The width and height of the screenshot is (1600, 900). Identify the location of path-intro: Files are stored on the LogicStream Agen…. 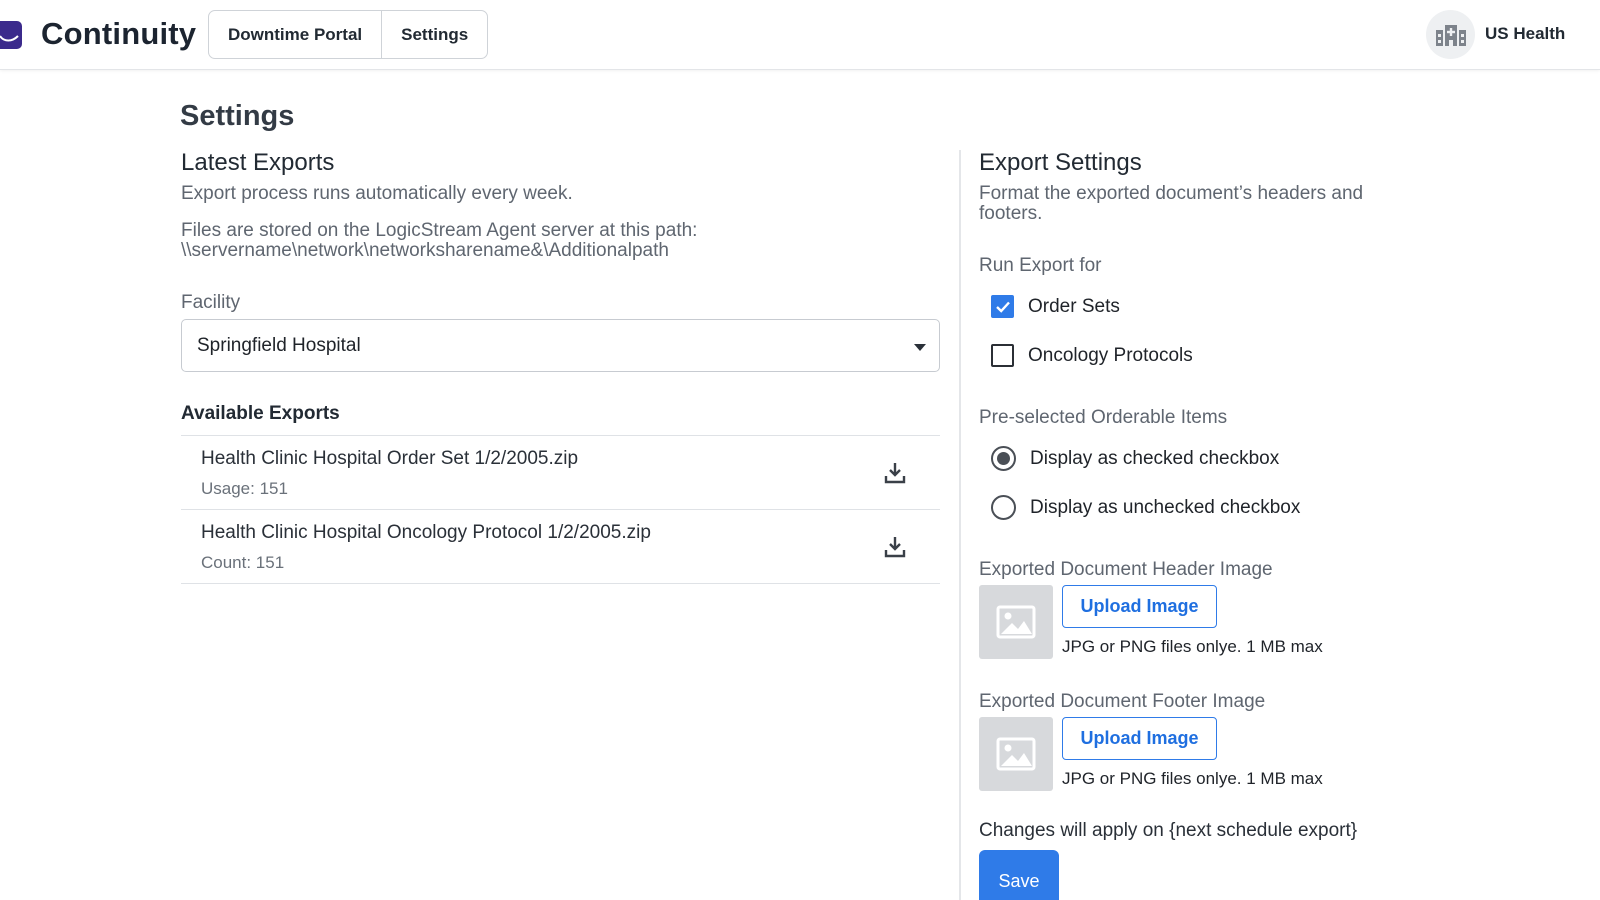
(439, 230).